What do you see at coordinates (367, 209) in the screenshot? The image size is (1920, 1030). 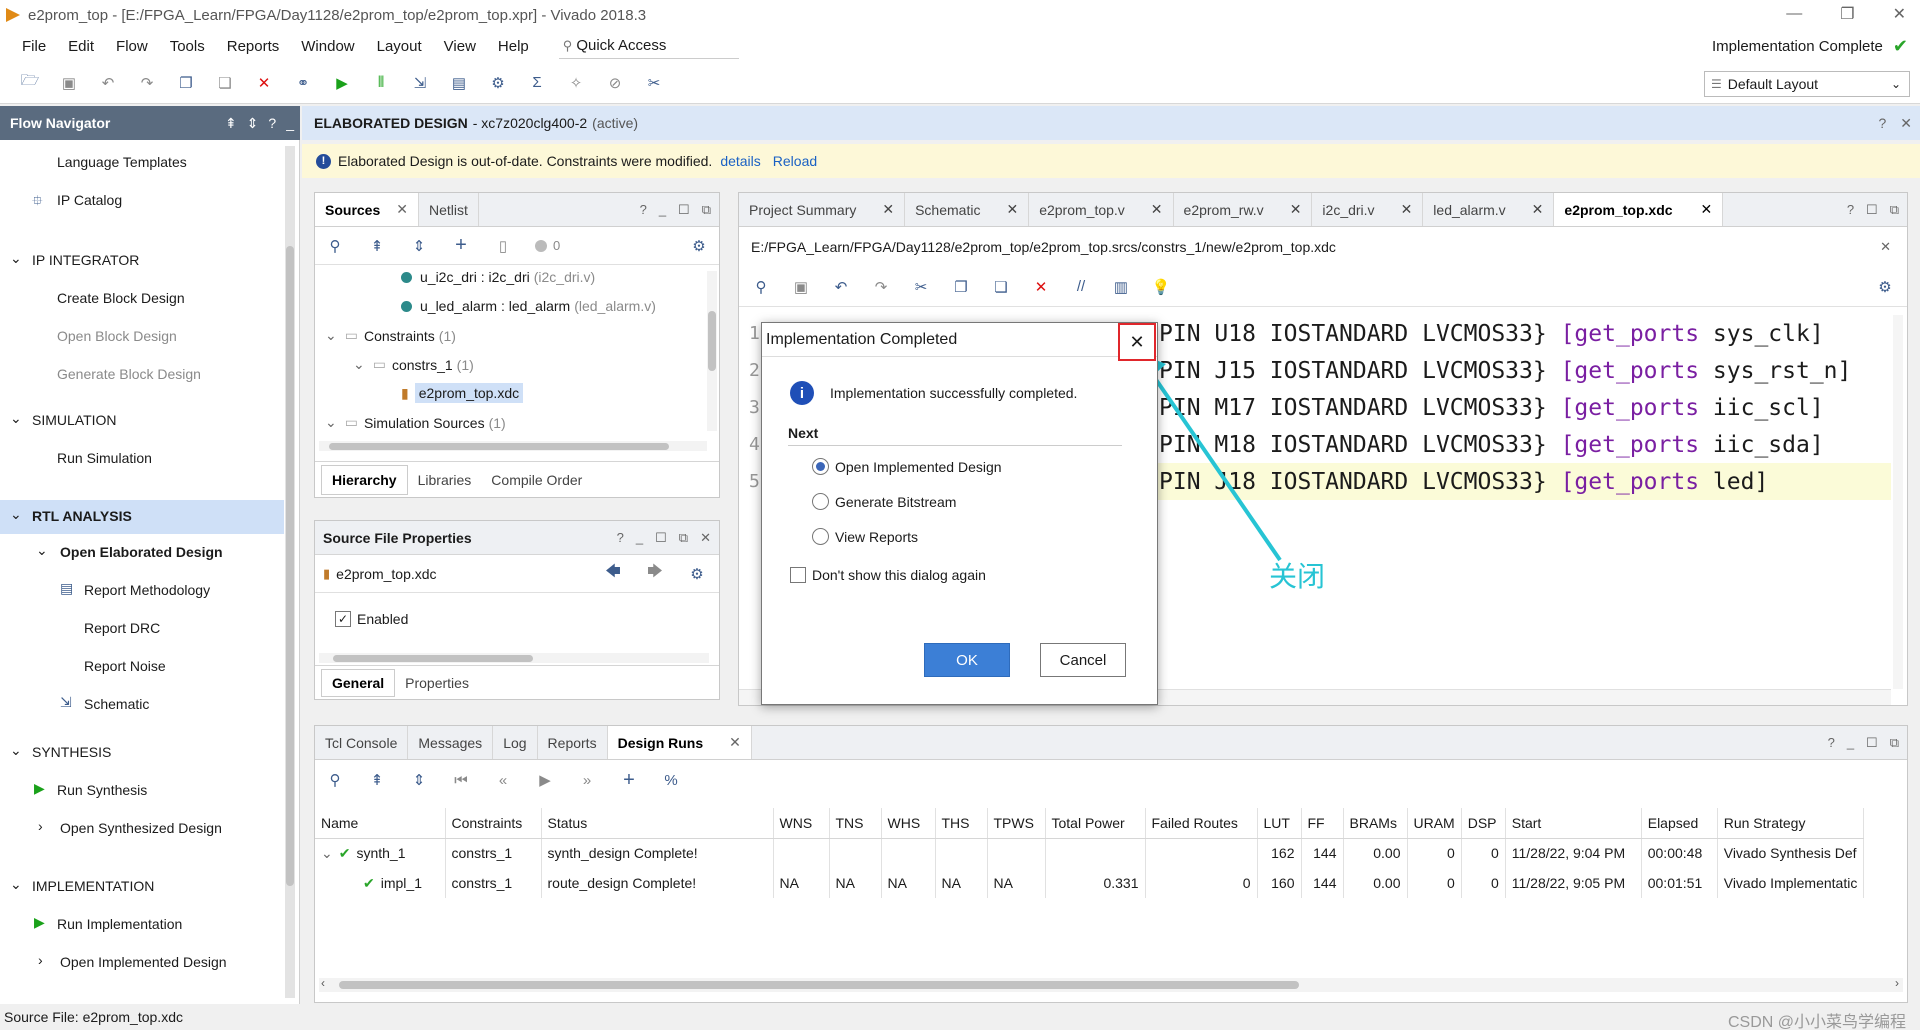 I see `tab-sources: Sources ✕` at bounding box center [367, 209].